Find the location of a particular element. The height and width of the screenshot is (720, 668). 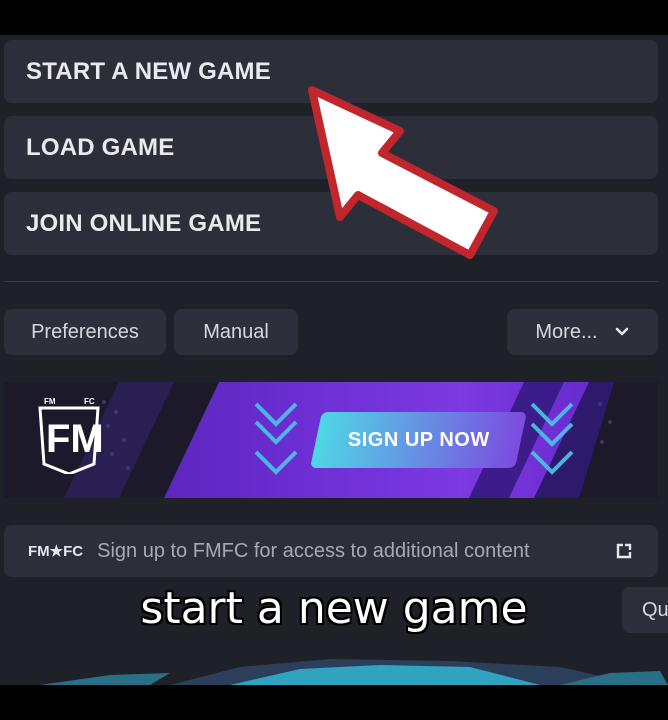

fm-logo-small-left: FM is located at coordinates (50, 401).